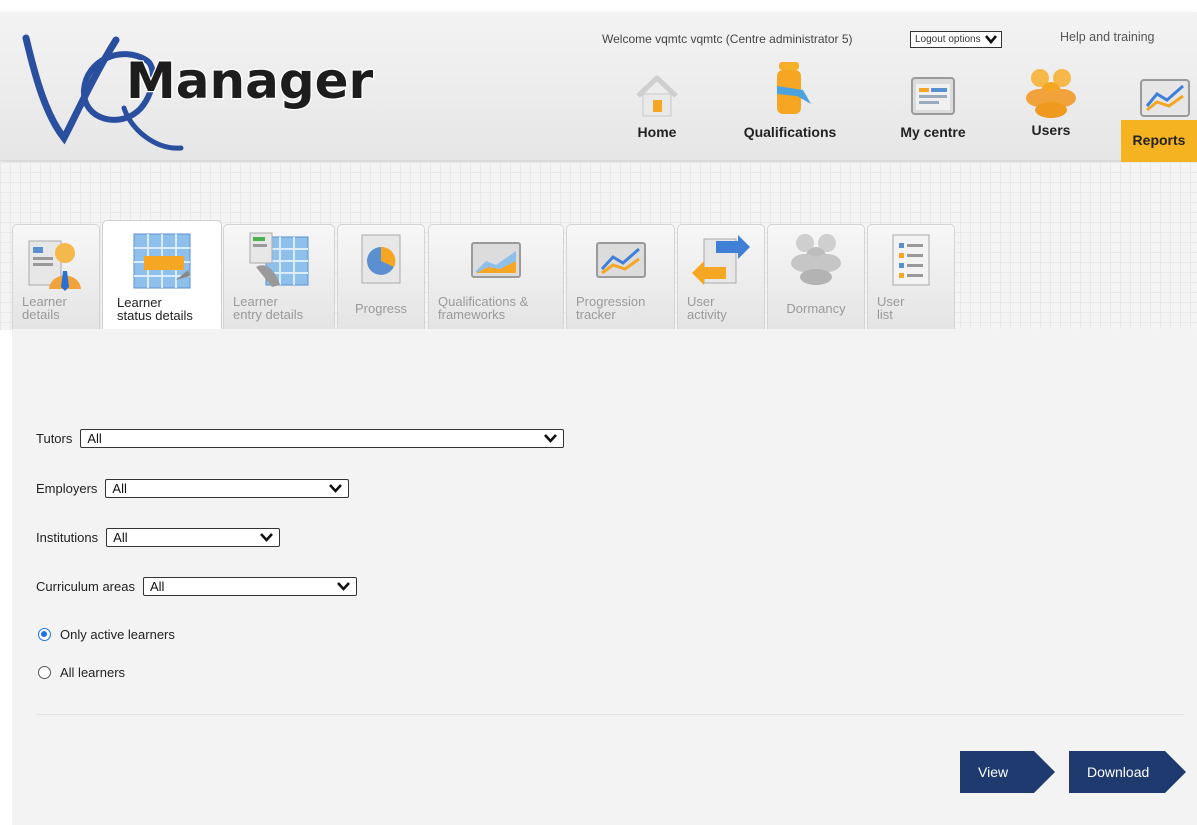  Describe the element at coordinates (610, 714) in the screenshot. I see `section-divider` at that location.